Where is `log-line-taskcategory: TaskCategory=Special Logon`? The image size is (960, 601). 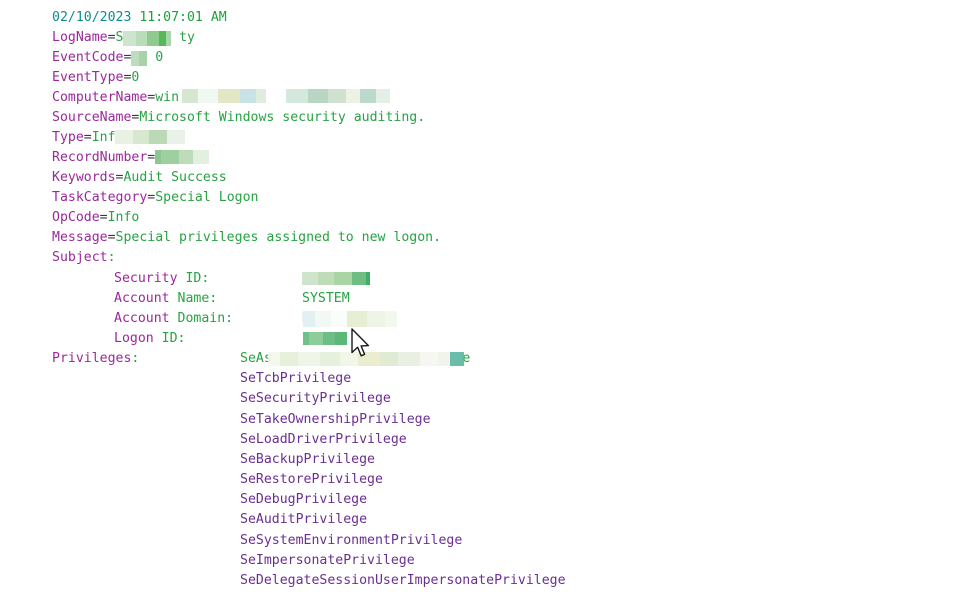
log-line-taskcategory: TaskCategory=Special Logon is located at coordinates (155, 198).